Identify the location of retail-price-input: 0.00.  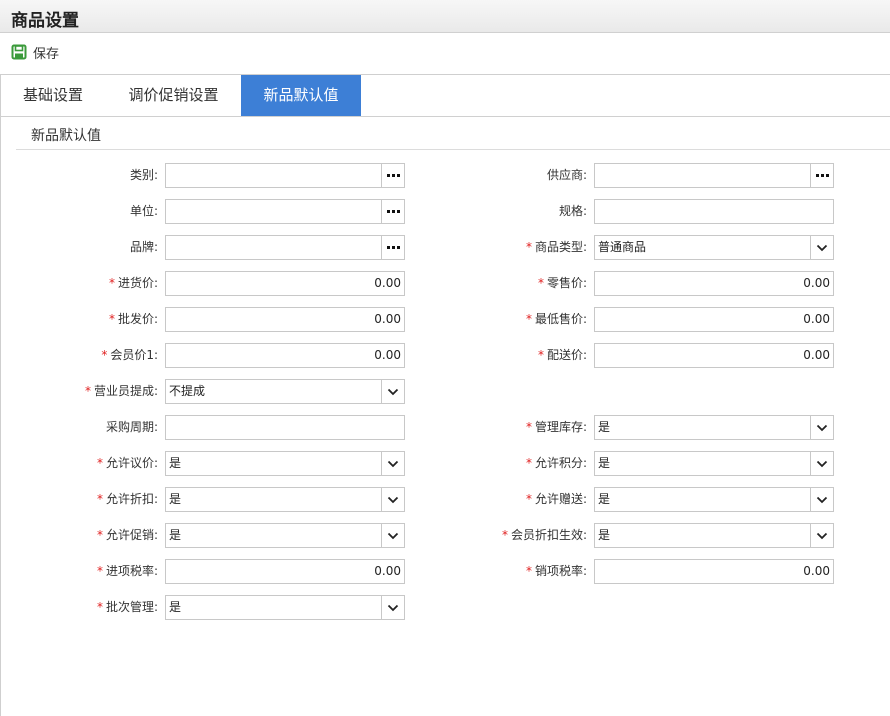
(714, 283).